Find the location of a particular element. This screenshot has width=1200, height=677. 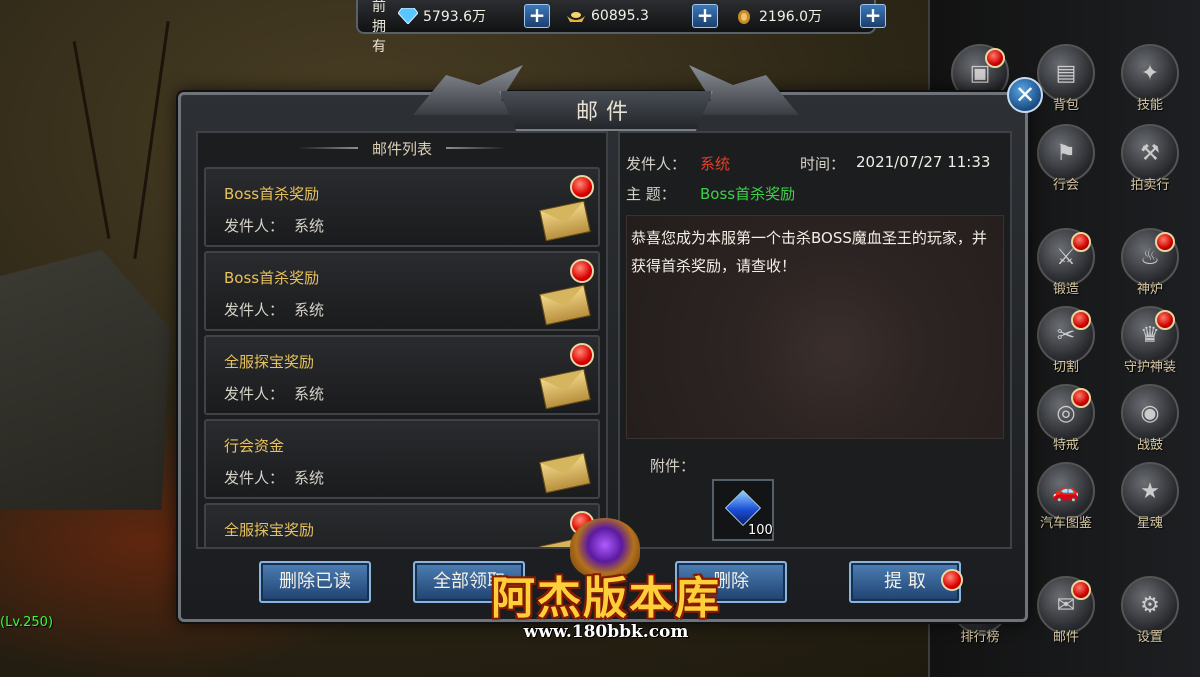

ingot-amount: 60895.3 is located at coordinates (620, 16).